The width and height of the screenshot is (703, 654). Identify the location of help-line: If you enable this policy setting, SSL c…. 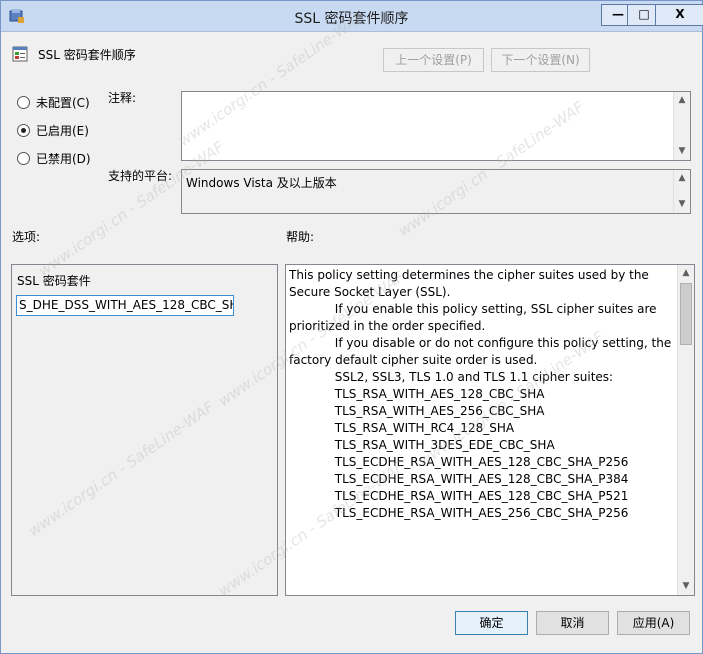
(473, 309).